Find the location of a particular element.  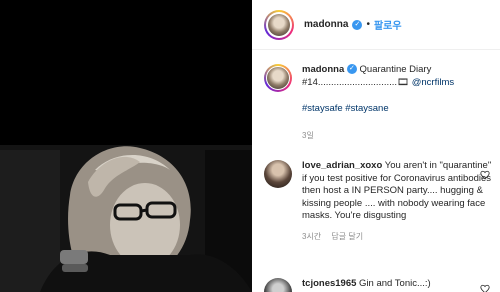

film-frames-emoji: 🎞 is located at coordinates (403, 82).